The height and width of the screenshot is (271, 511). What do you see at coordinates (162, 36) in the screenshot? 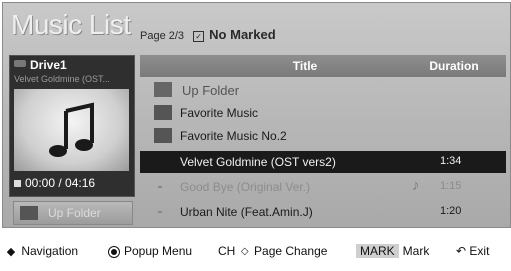
I see `page-indicator: Page 2/3` at bounding box center [162, 36].